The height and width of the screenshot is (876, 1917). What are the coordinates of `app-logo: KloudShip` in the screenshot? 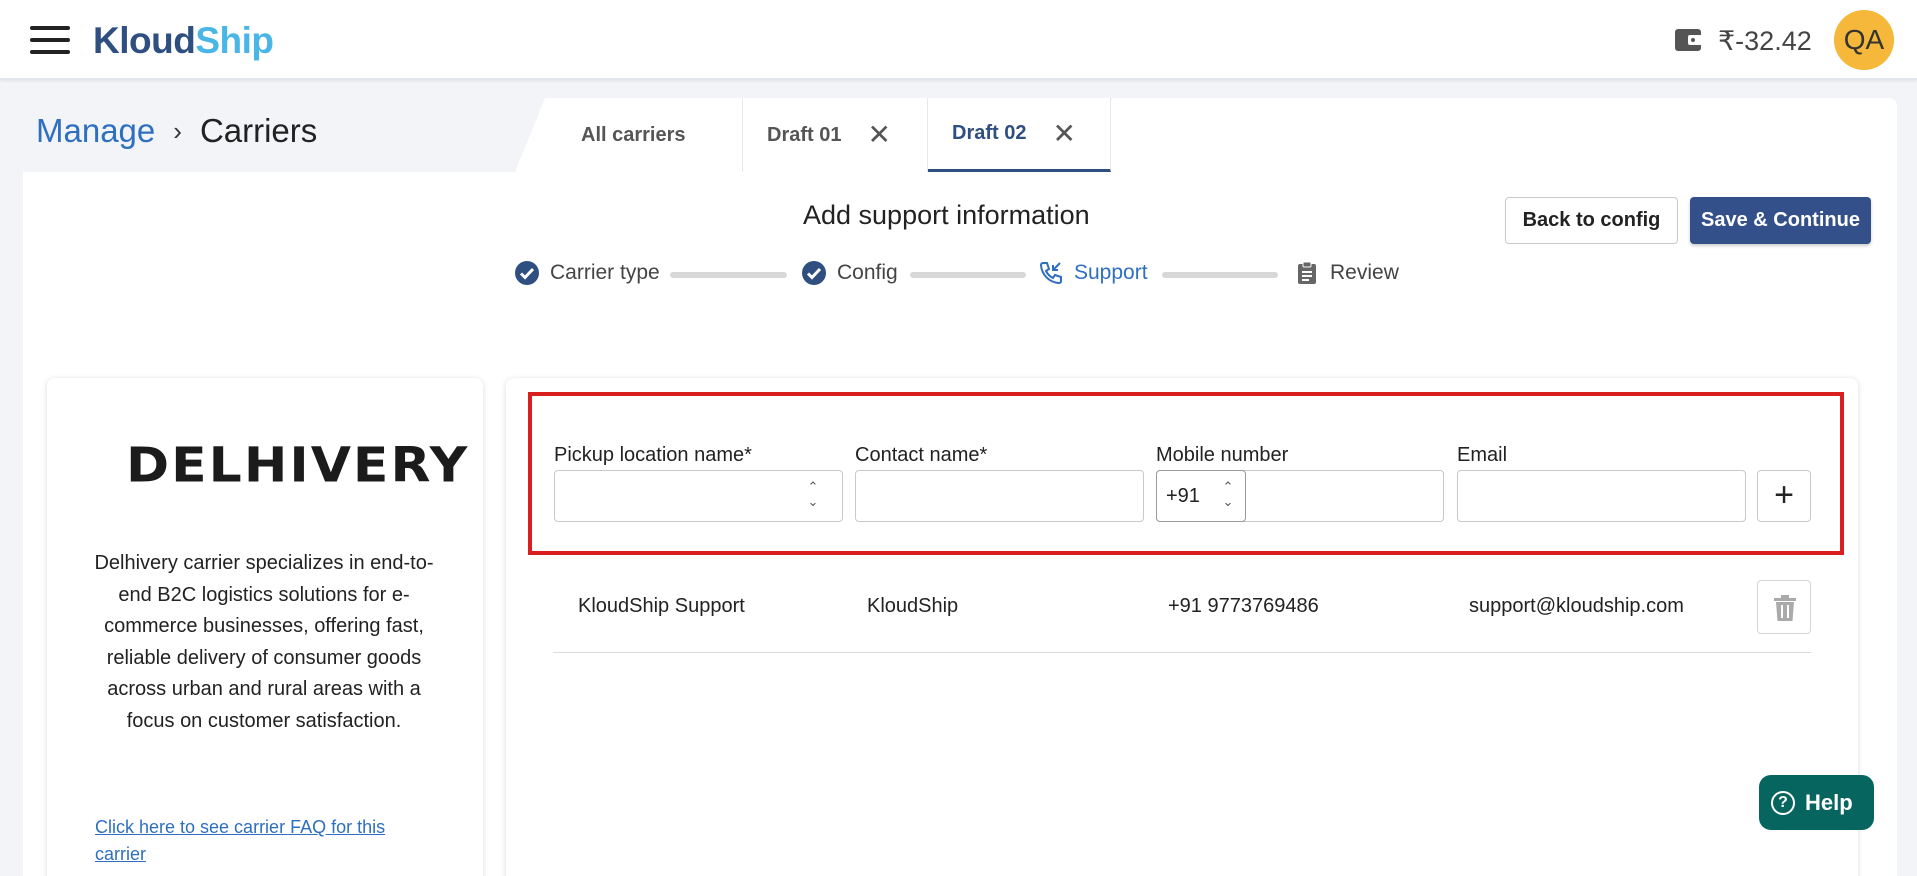 It's located at (183, 41).